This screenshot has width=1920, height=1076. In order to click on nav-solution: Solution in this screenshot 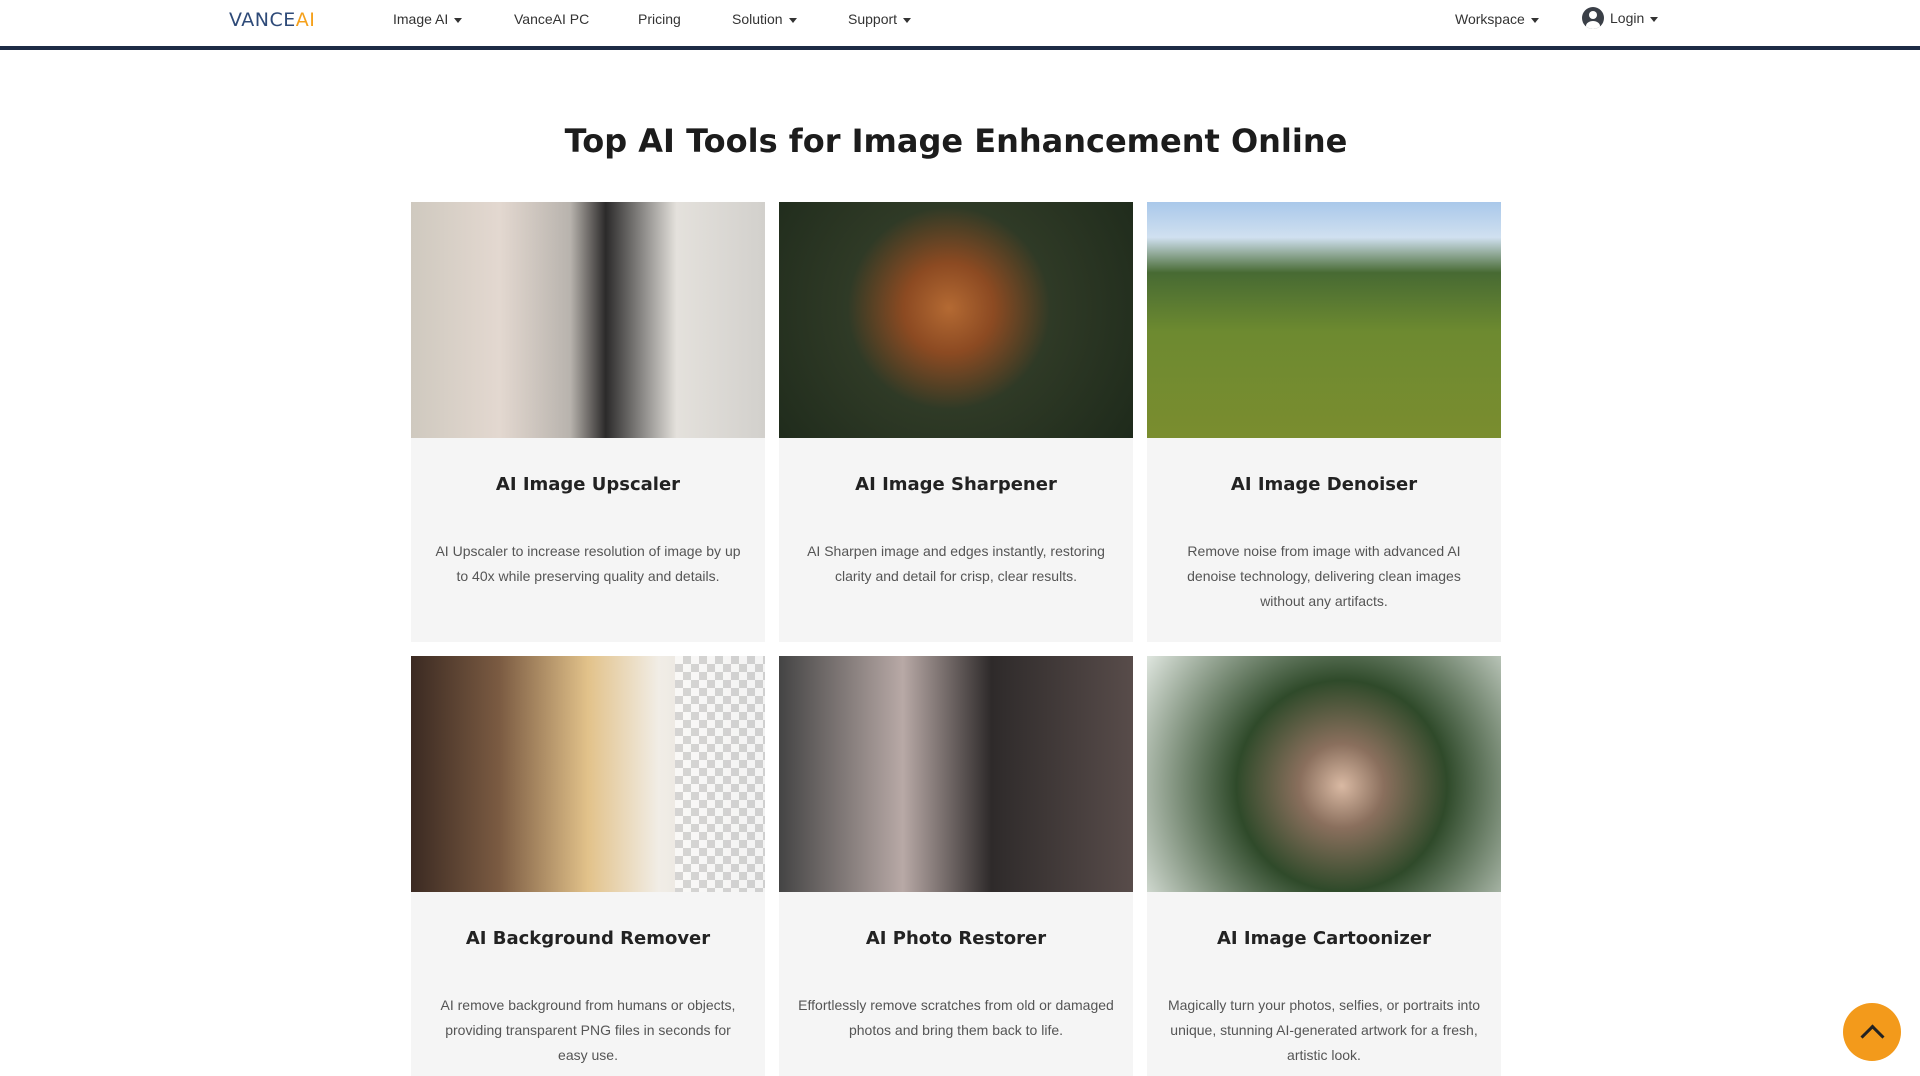, I will do `click(764, 19)`.